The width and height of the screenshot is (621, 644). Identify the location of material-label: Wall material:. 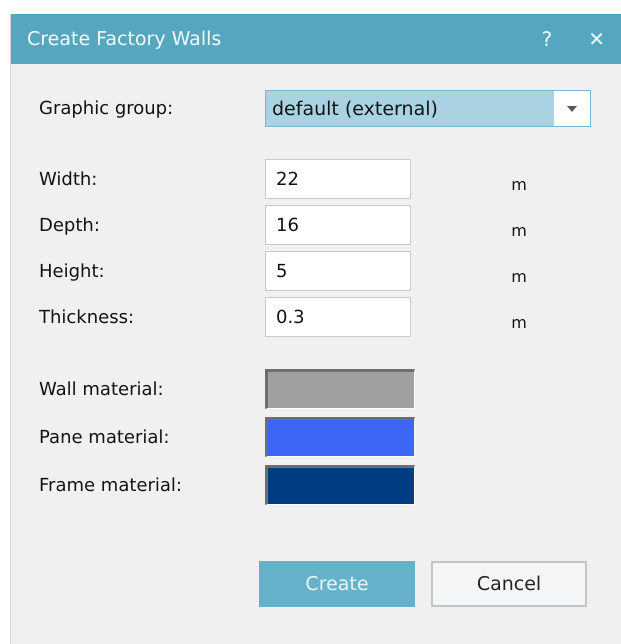
(102, 389).